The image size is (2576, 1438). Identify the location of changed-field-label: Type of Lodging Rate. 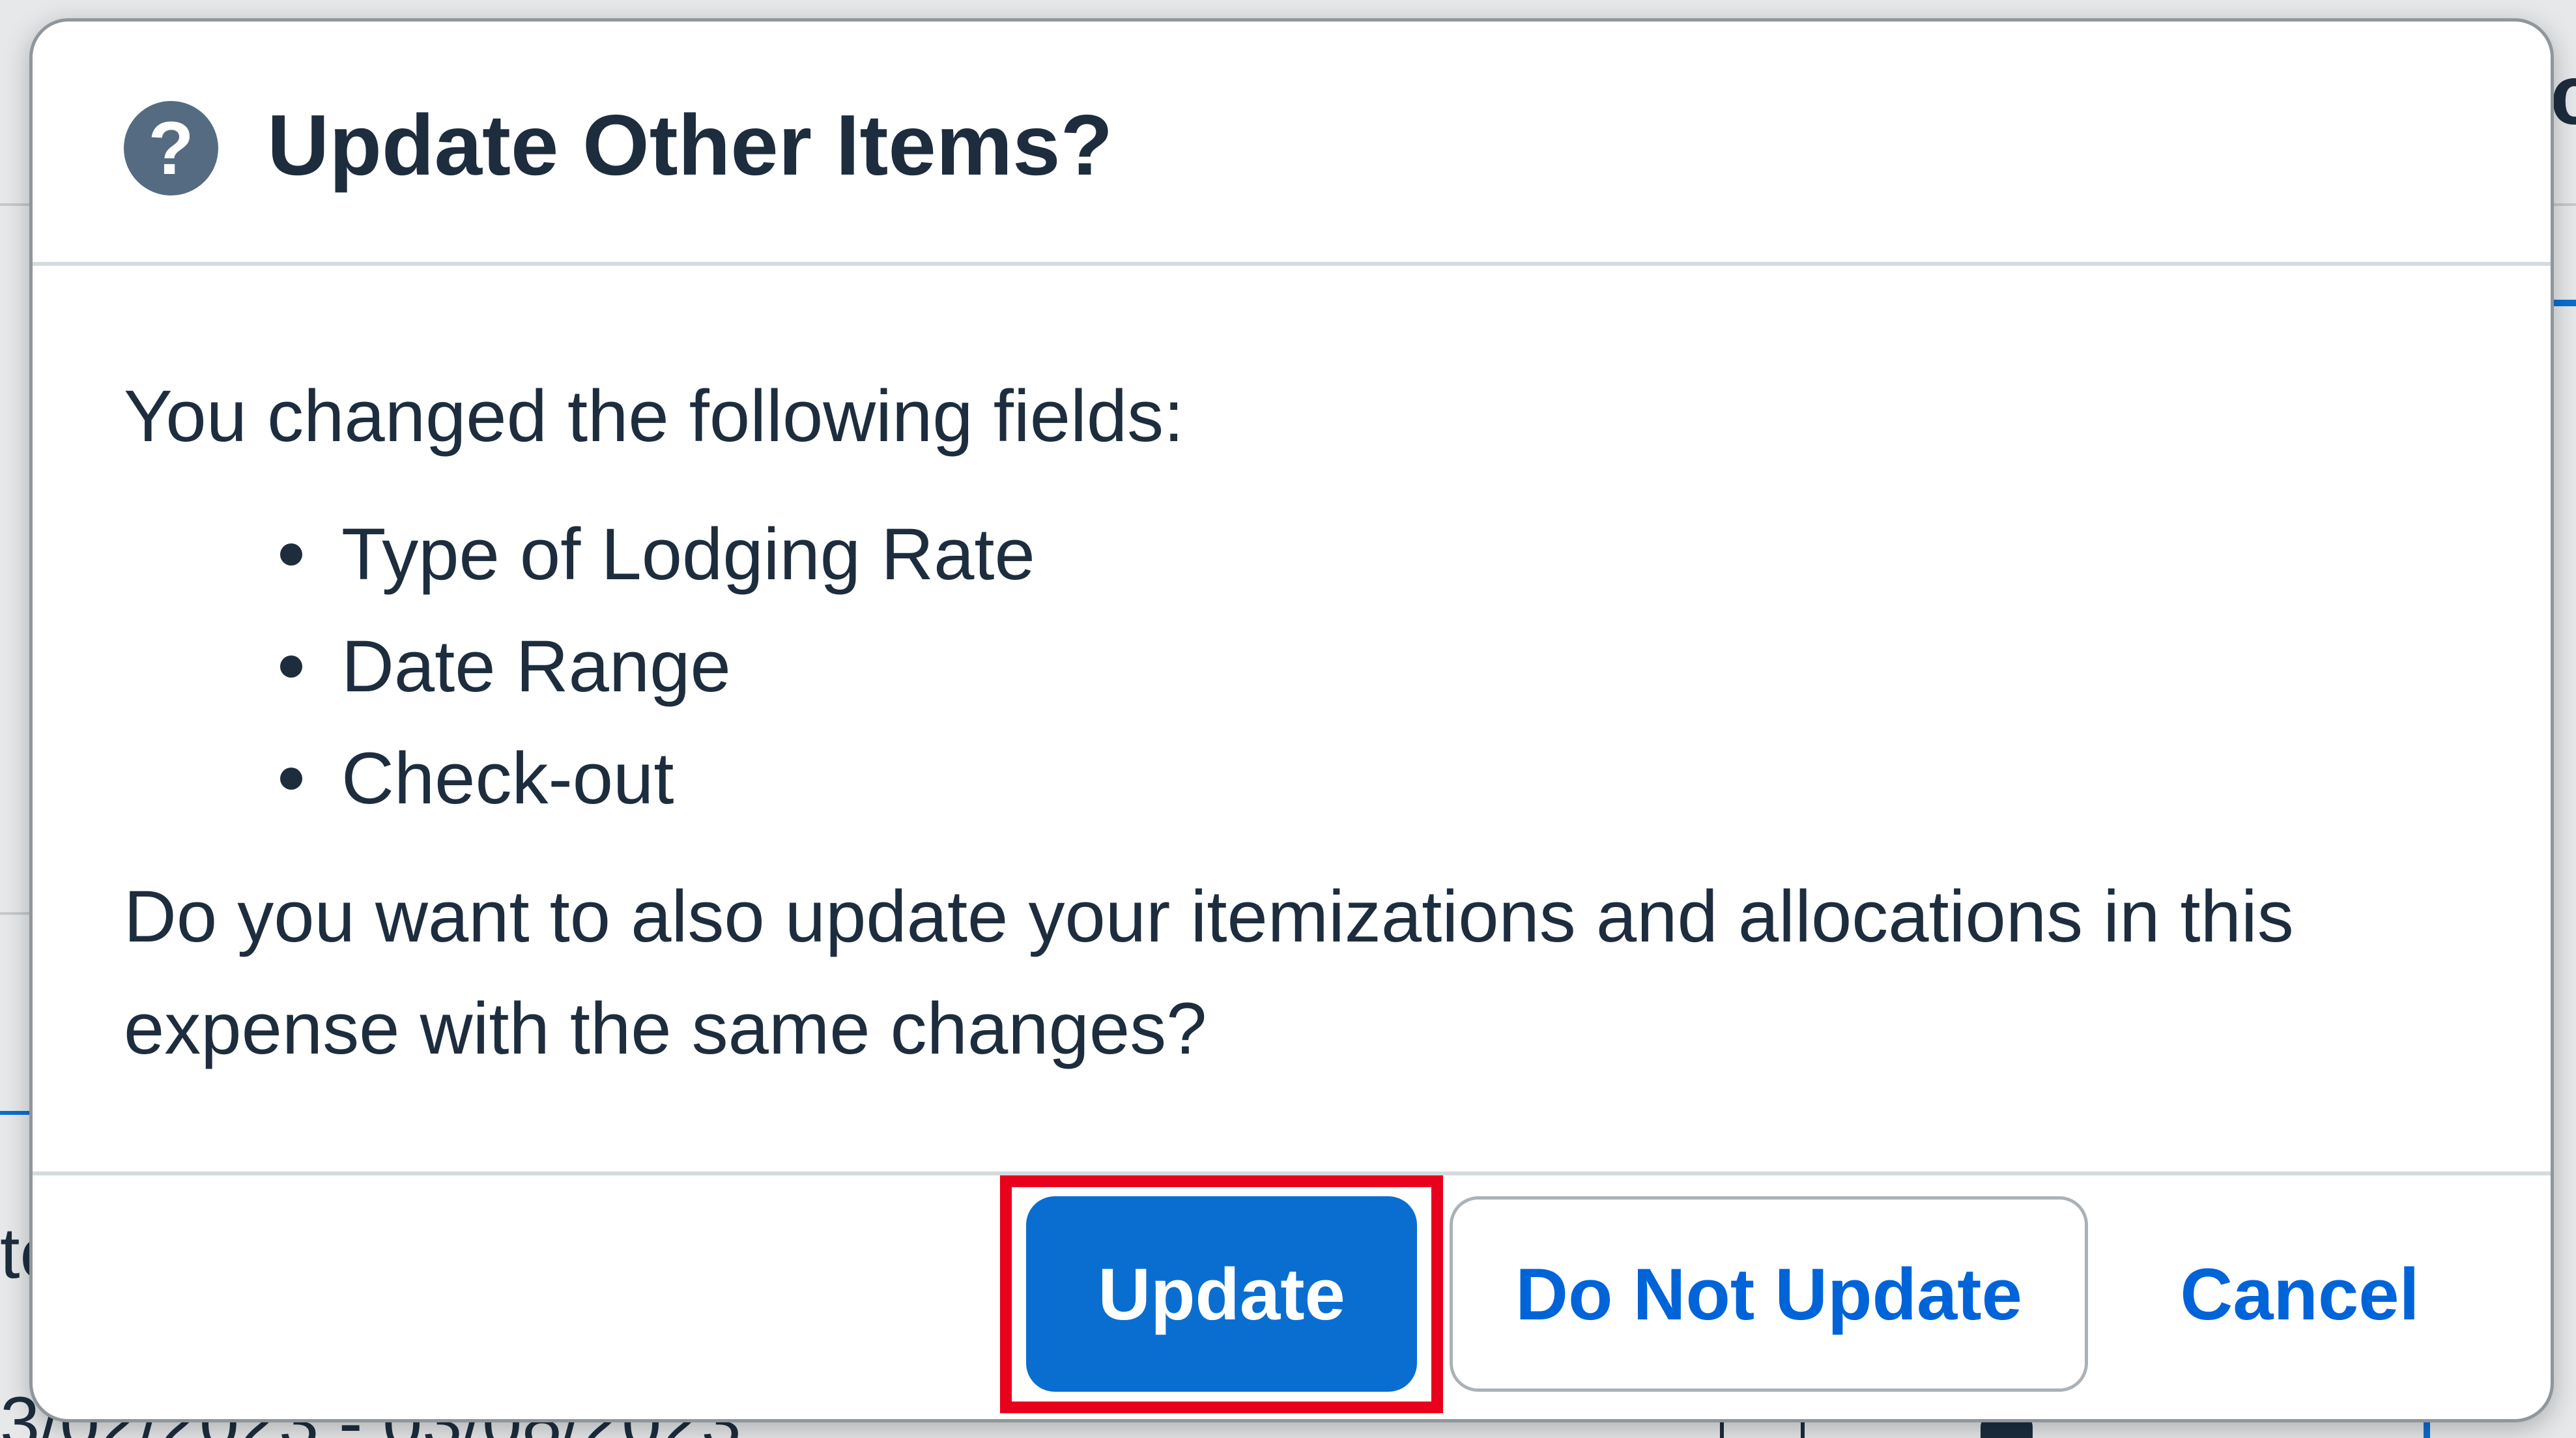
(688, 554).